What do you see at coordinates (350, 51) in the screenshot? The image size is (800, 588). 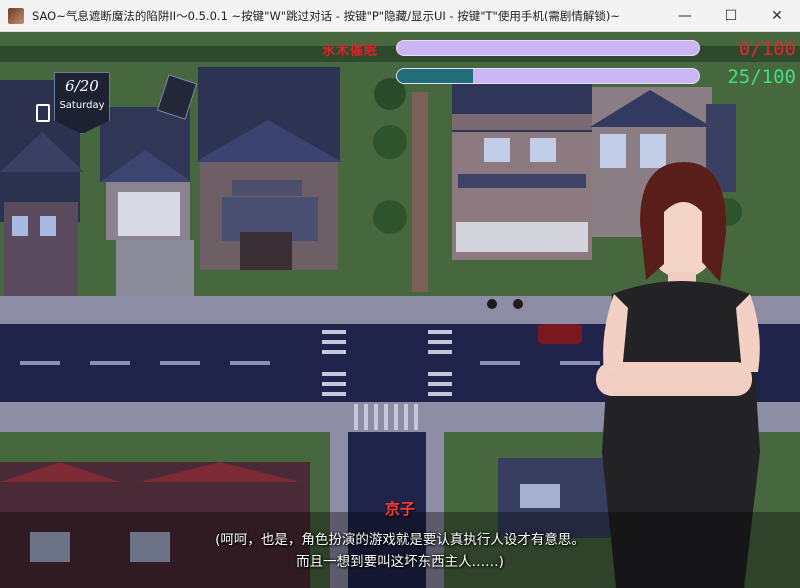 I see `hypnosis-stat-label: 水木催眠` at bounding box center [350, 51].